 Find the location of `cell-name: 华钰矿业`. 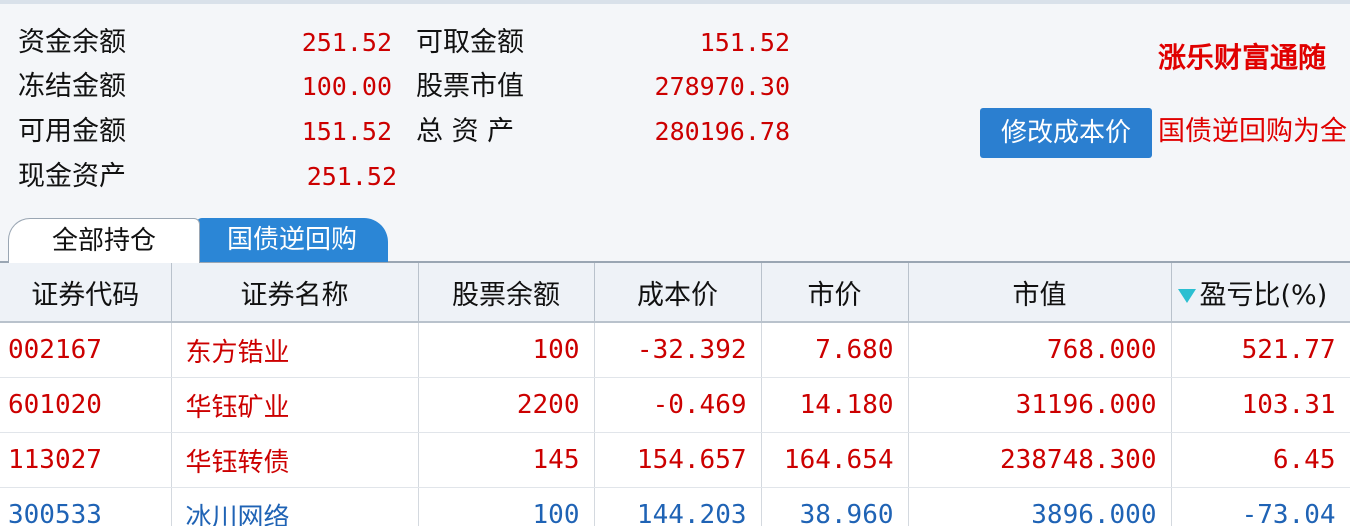

cell-name: 华钰矿业 is located at coordinates (295, 405).